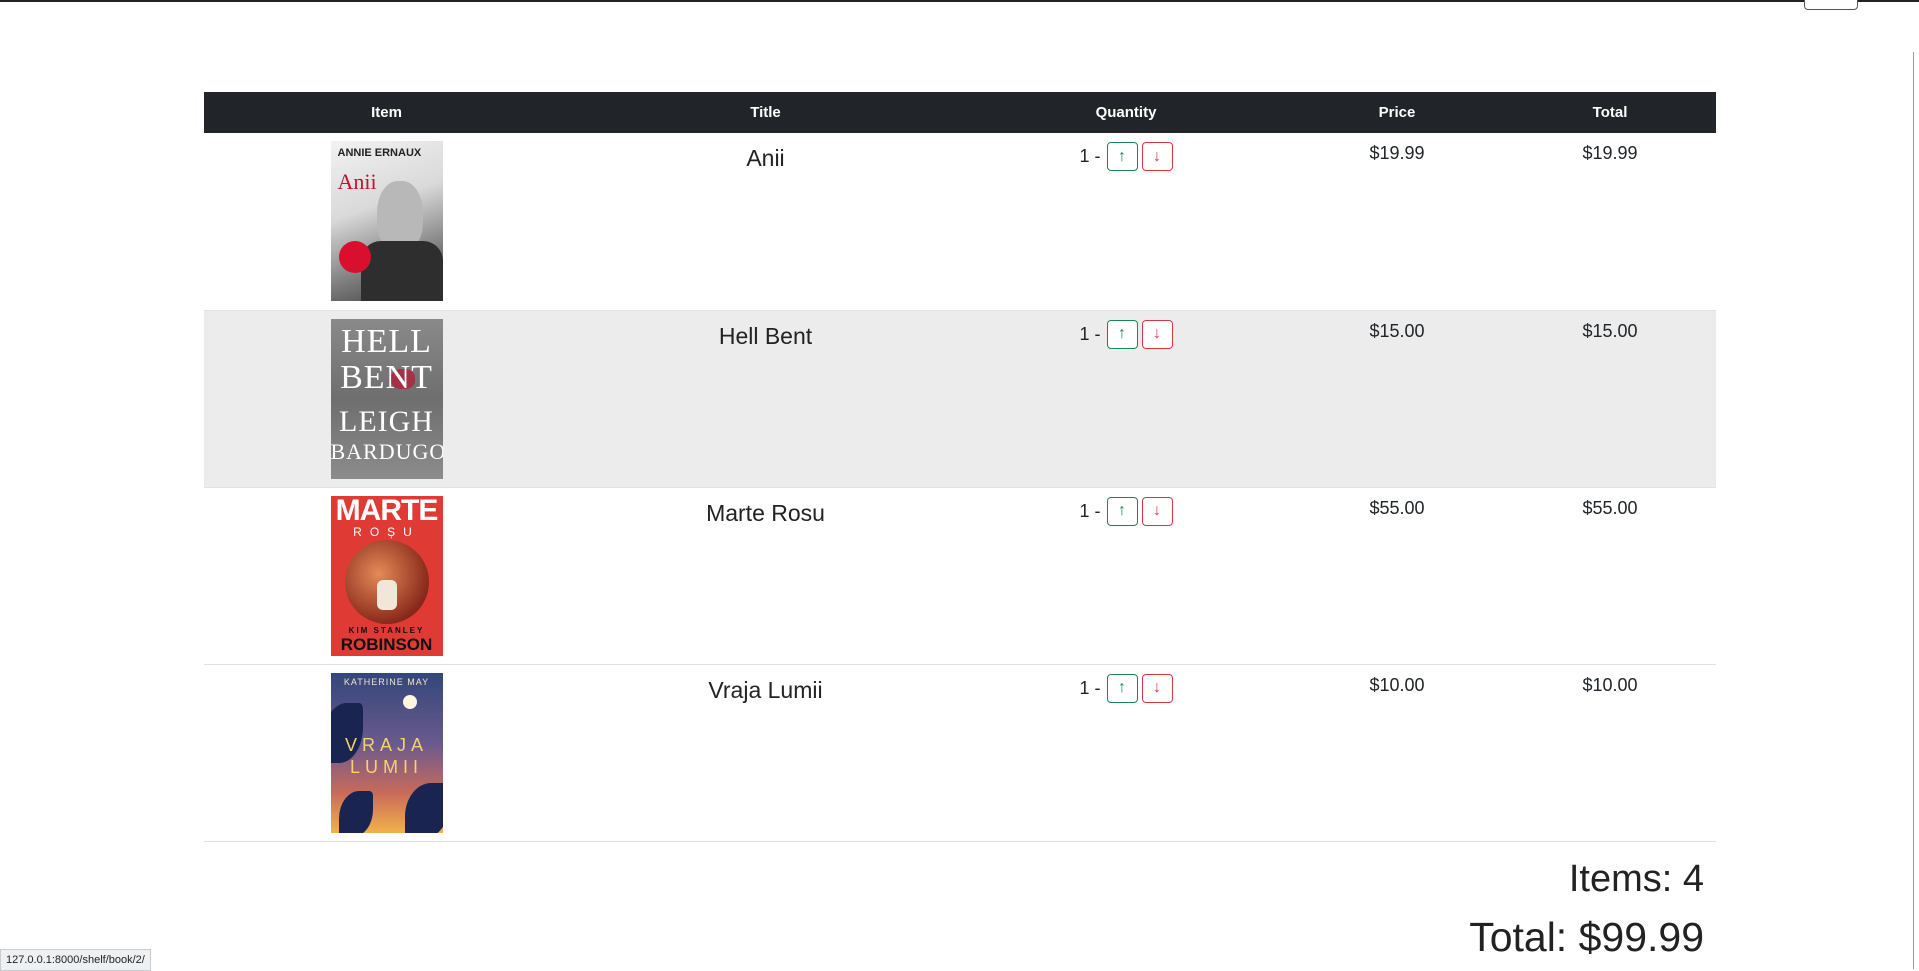  Describe the element at coordinates (1610, 753) in the screenshot. I see `total-cell: $10.00` at that location.